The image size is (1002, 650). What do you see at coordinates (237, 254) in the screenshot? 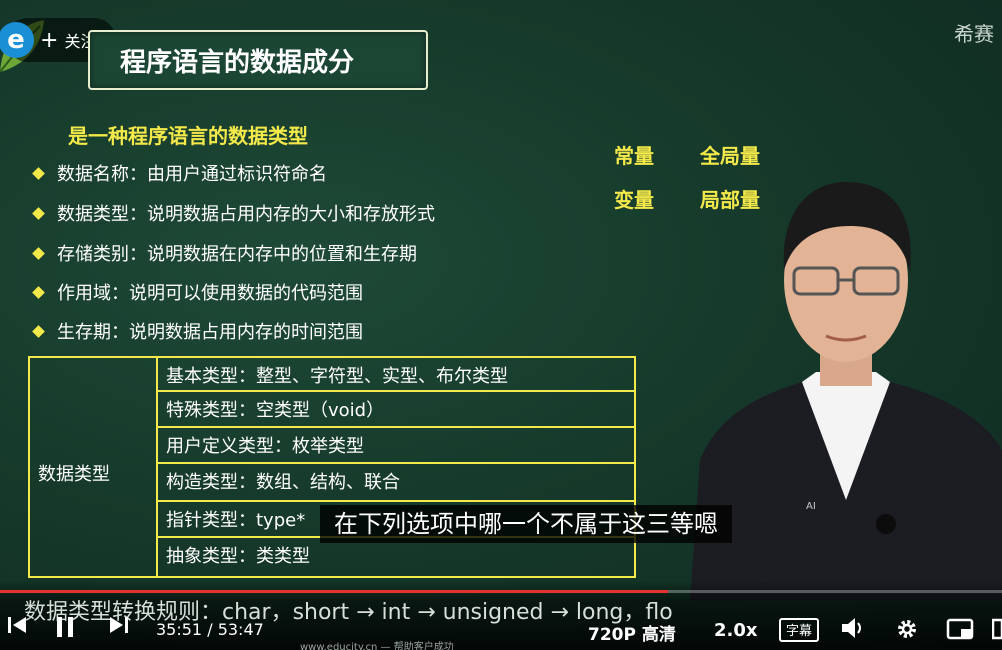
I see `bullet-text: 存储类别：说明数据在内存中的位置和生存期` at bounding box center [237, 254].